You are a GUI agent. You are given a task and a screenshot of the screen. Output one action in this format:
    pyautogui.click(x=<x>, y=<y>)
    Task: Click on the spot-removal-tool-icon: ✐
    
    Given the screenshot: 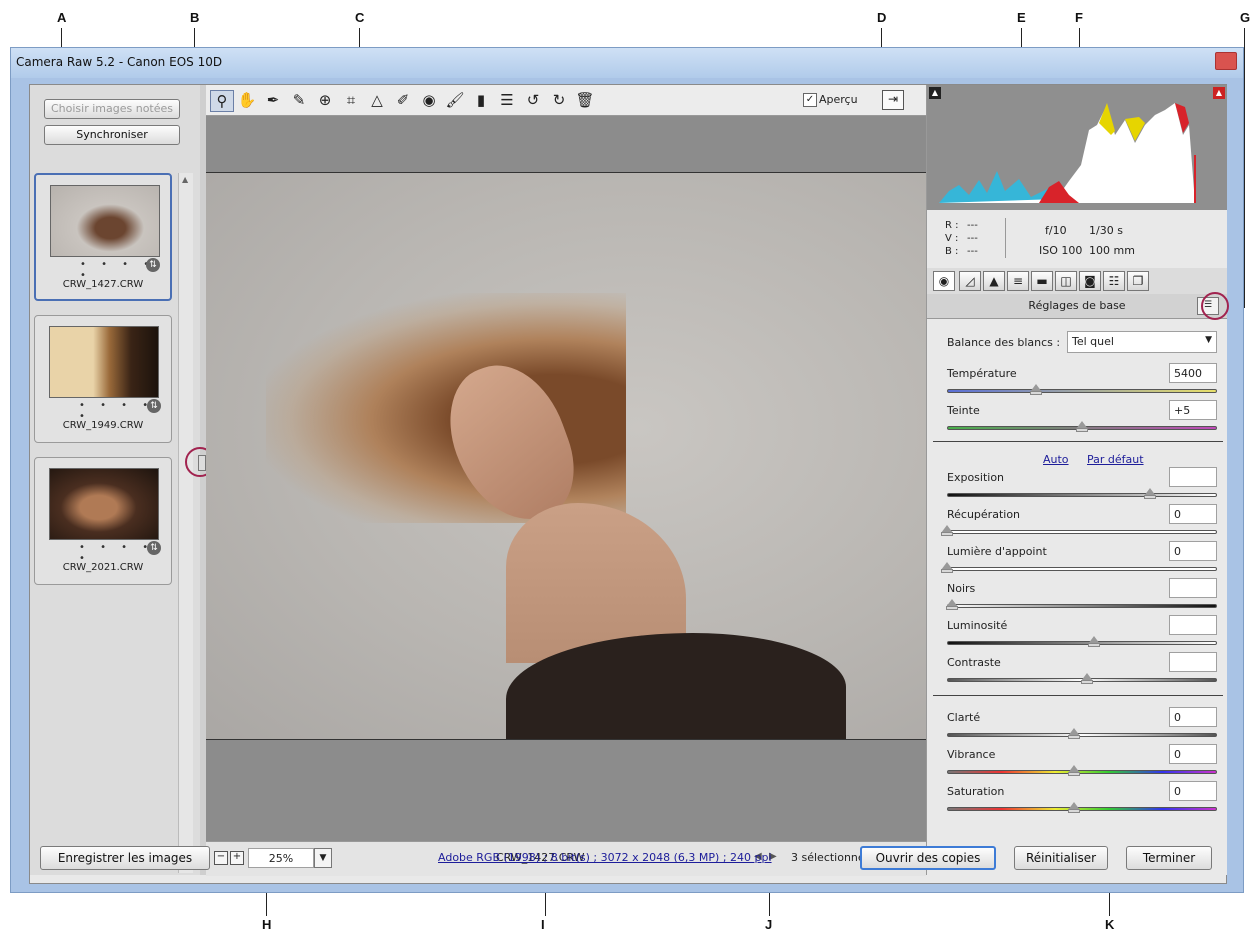 What is the action you would take?
    pyautogui.click(x=403, y=100)
    